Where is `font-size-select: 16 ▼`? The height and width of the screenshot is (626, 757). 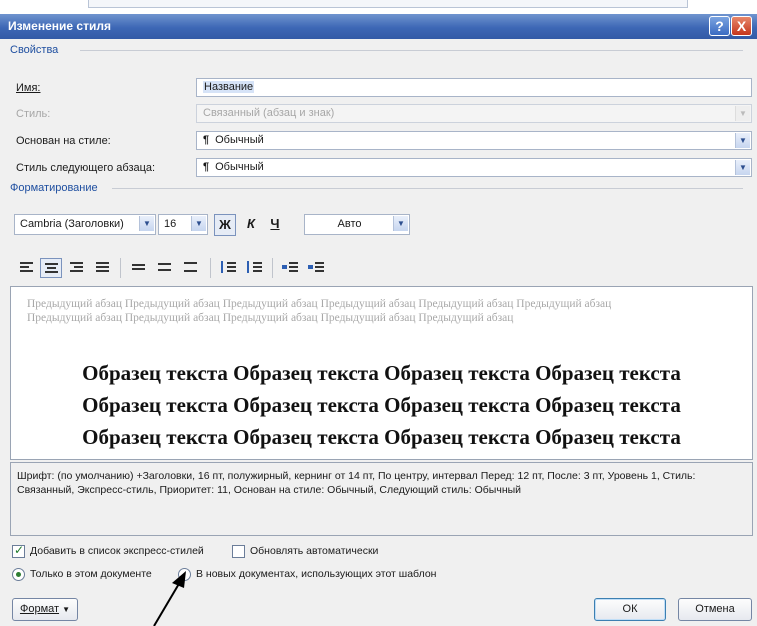 font-size-select: 16 ▼ is located at coordinates (183, 224).